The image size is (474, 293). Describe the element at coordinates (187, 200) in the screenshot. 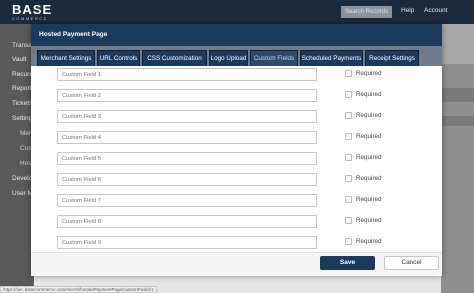

I see `custom-field-7-input` at that location.